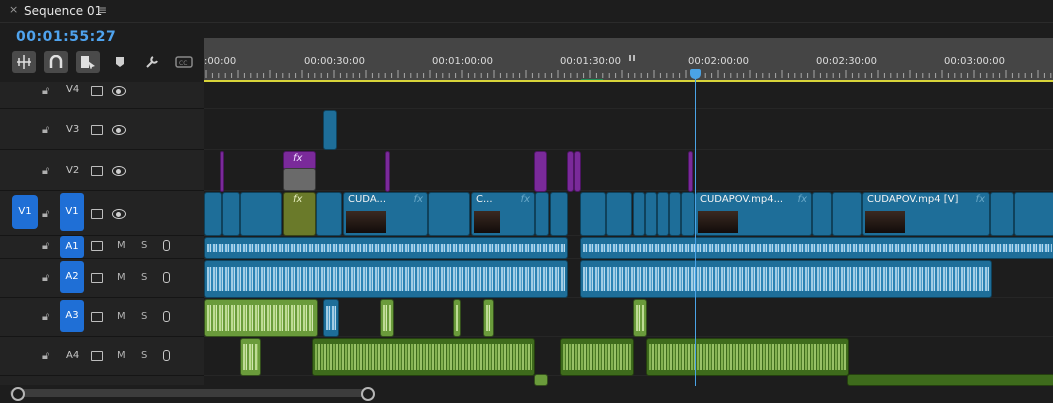  Describe the element at coordinates (72, 277) in the screenshot. I see `track-target-a2: A2` at that location.